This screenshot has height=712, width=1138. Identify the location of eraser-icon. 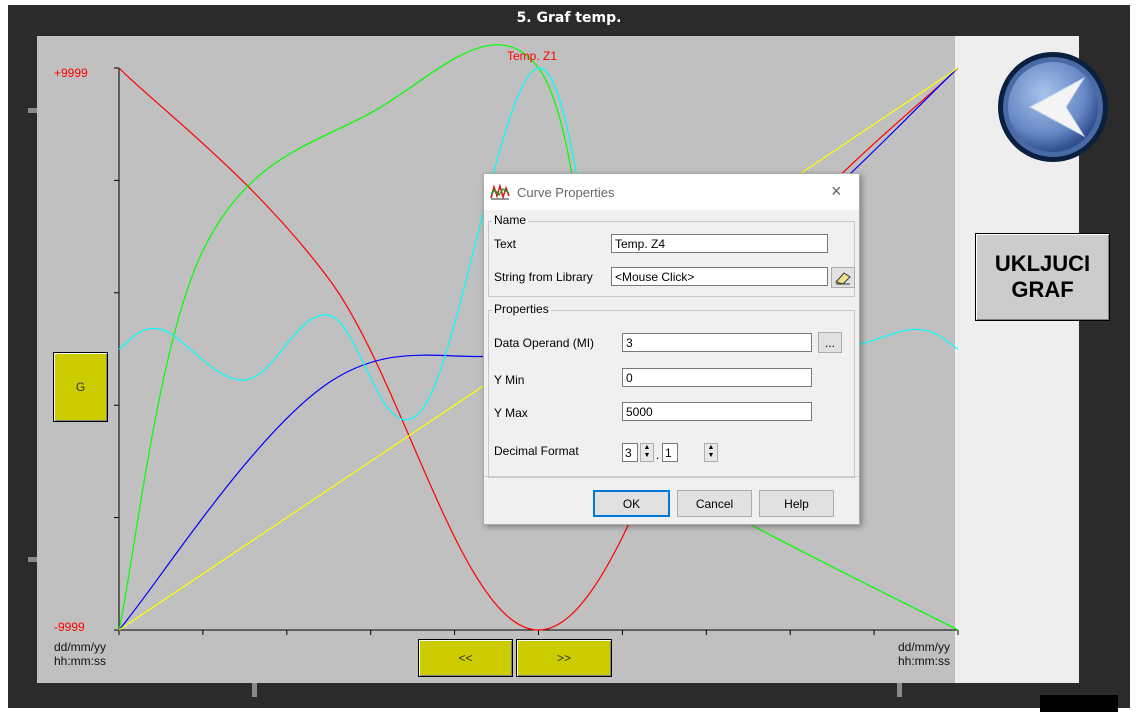
(843, 278).